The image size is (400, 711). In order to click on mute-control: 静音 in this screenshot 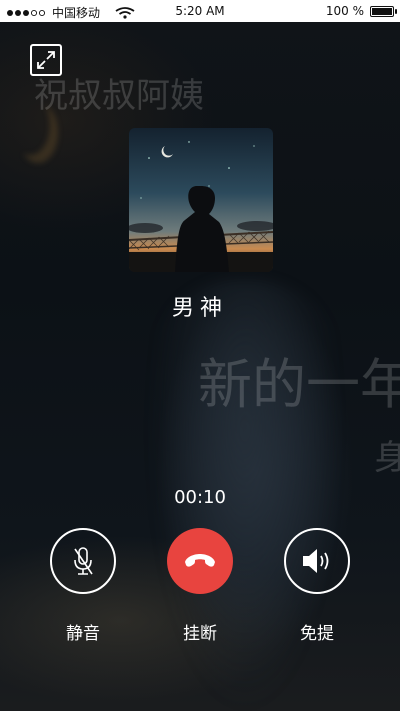, I will do `click(83, 586)`.